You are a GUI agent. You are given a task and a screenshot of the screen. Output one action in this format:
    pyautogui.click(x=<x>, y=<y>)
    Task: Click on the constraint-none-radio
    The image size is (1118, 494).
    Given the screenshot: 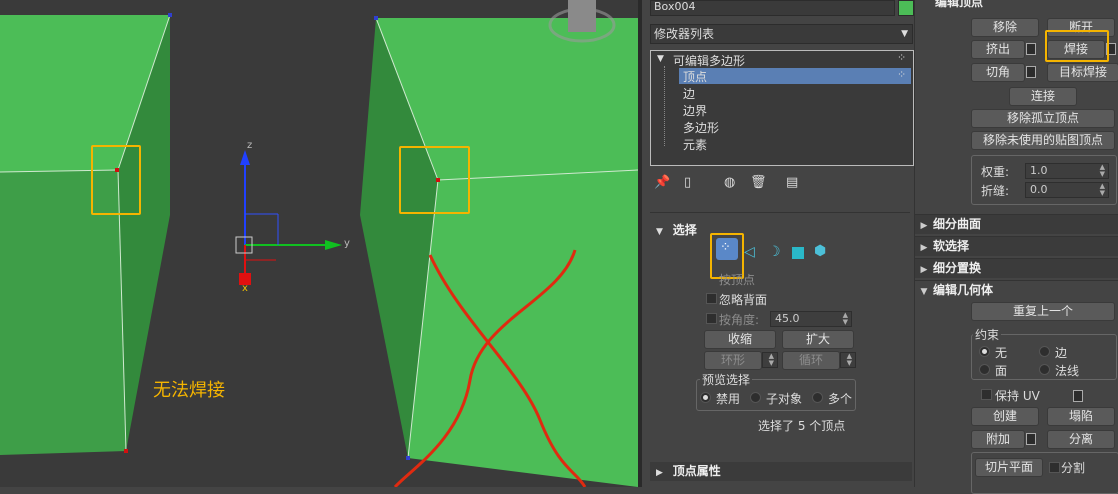 What is the action you would take?
    pyautogui.click(x=984, y=351)
    